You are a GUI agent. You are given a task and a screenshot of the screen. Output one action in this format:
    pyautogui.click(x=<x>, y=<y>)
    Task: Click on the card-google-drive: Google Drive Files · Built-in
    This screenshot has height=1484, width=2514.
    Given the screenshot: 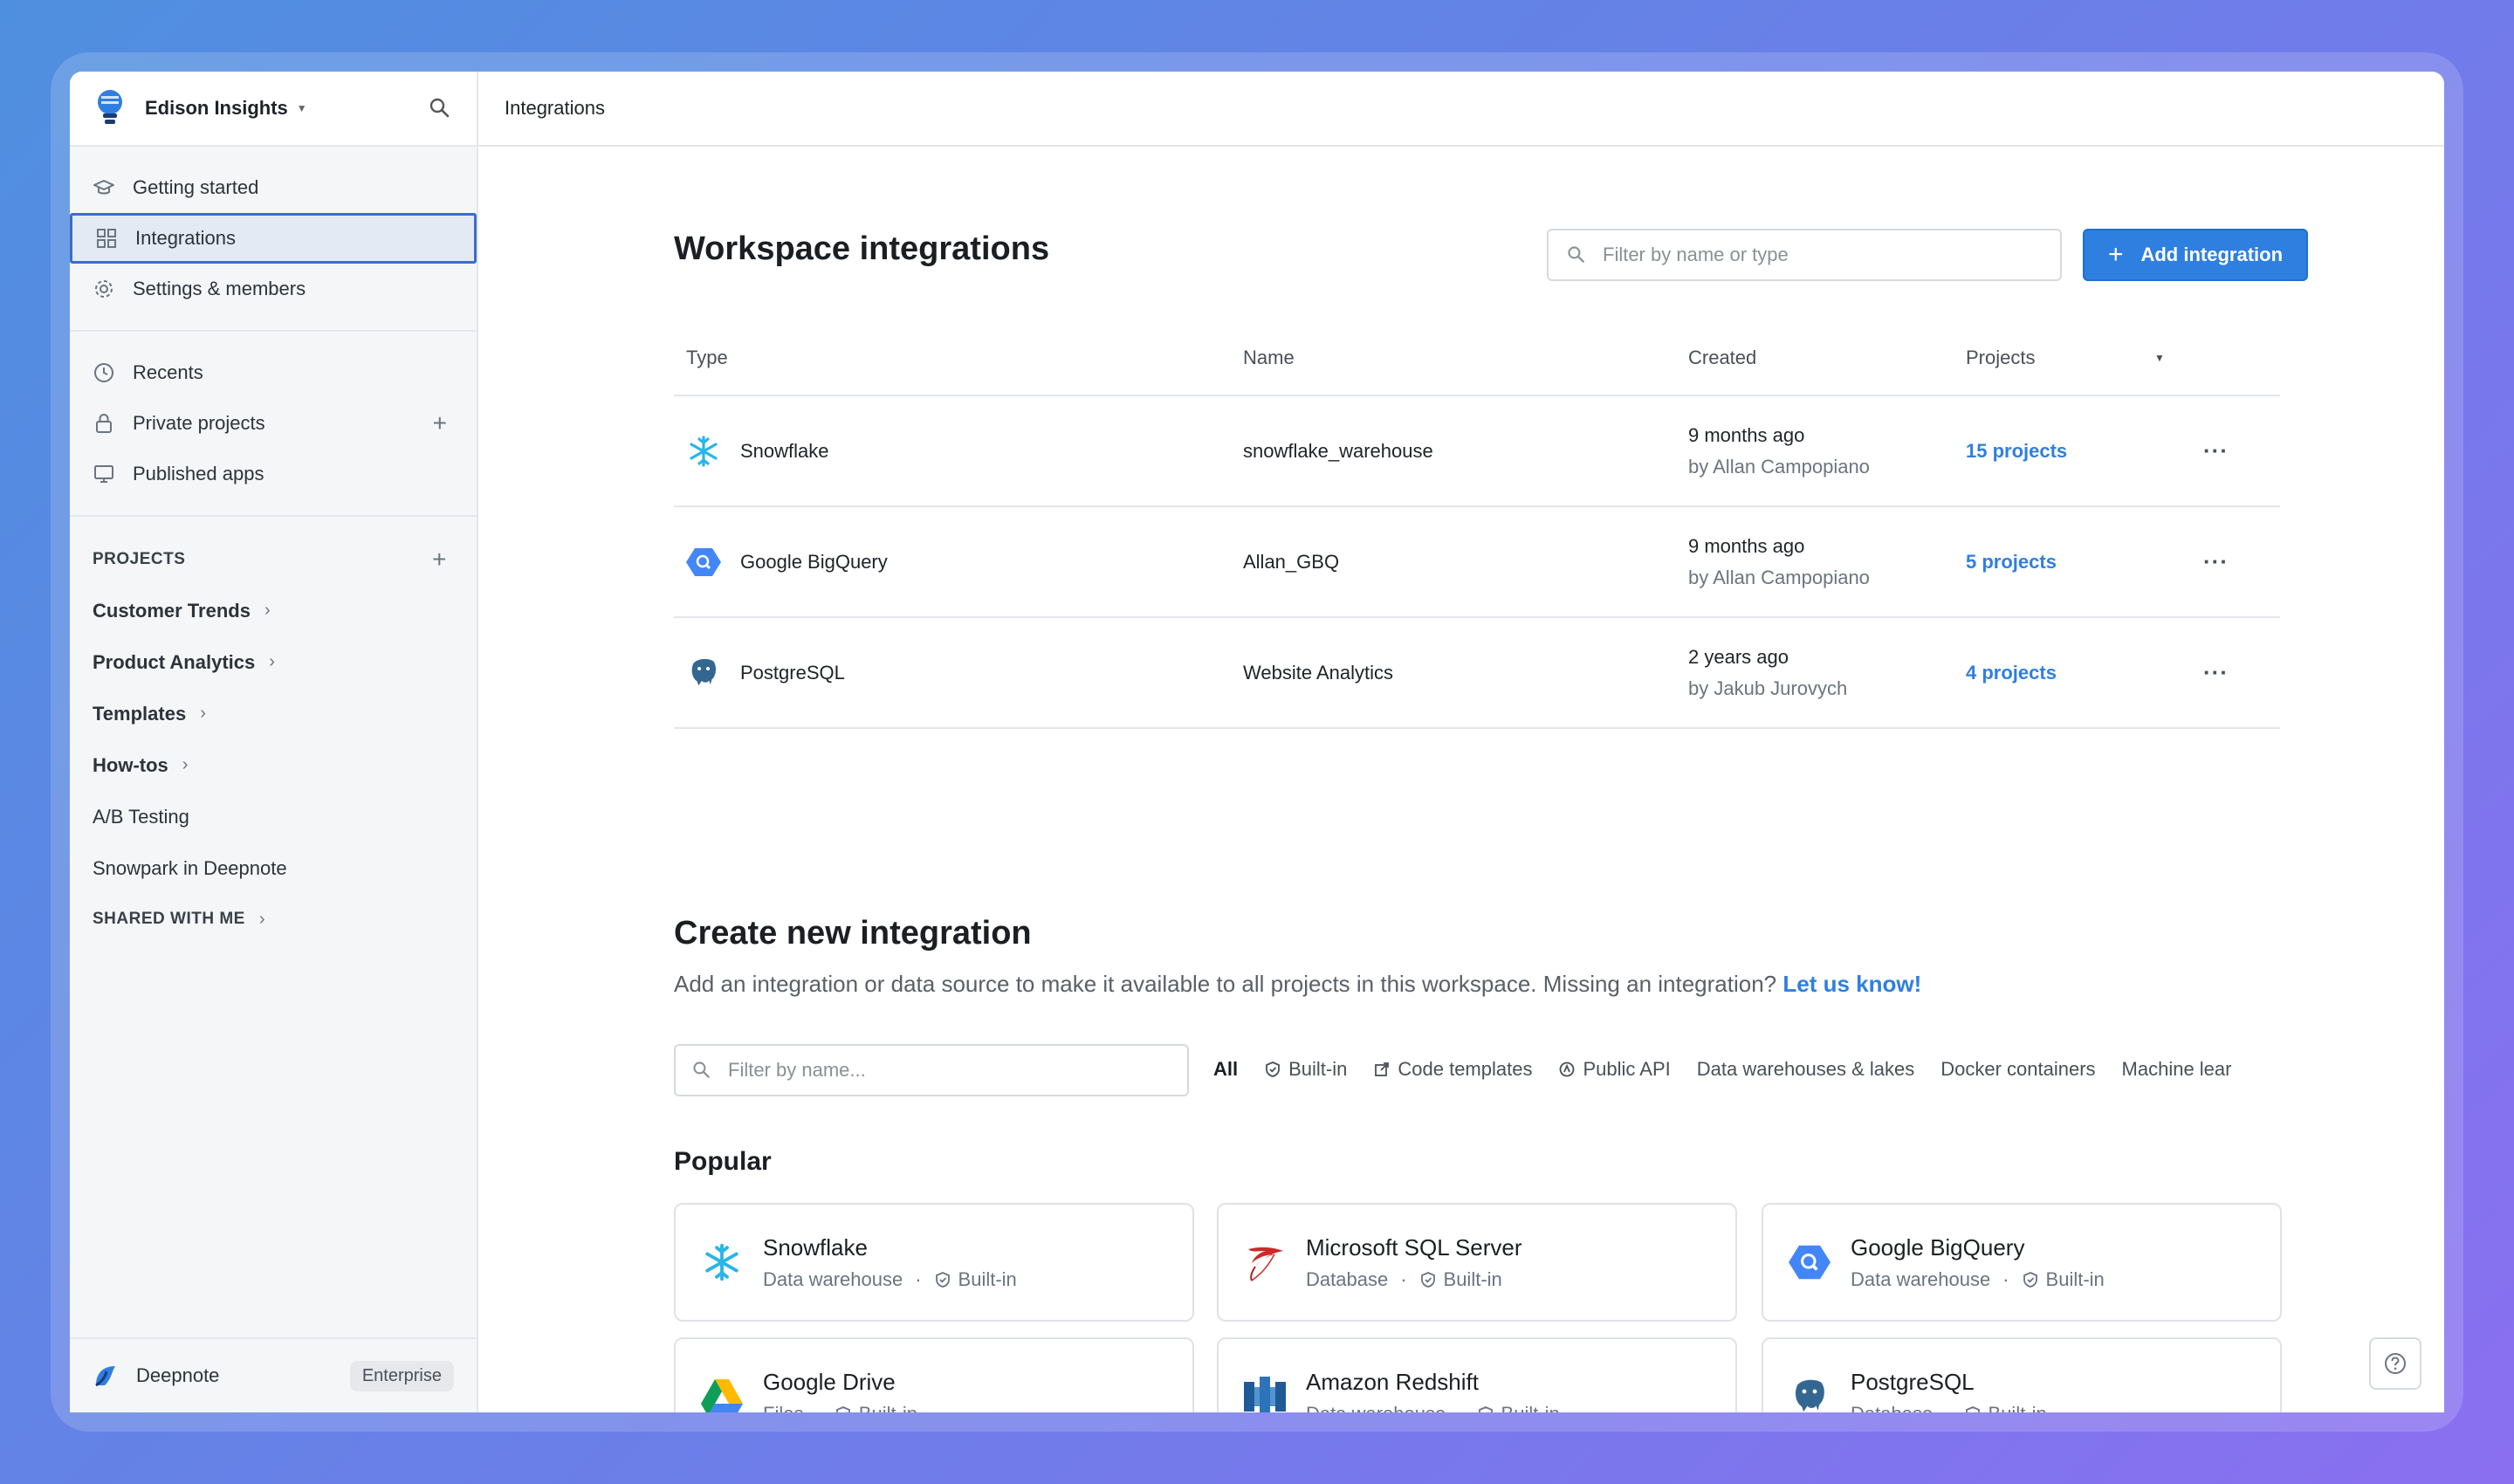 What is the action you would take?
    pyautogui.click(x=934, y=1374)
    